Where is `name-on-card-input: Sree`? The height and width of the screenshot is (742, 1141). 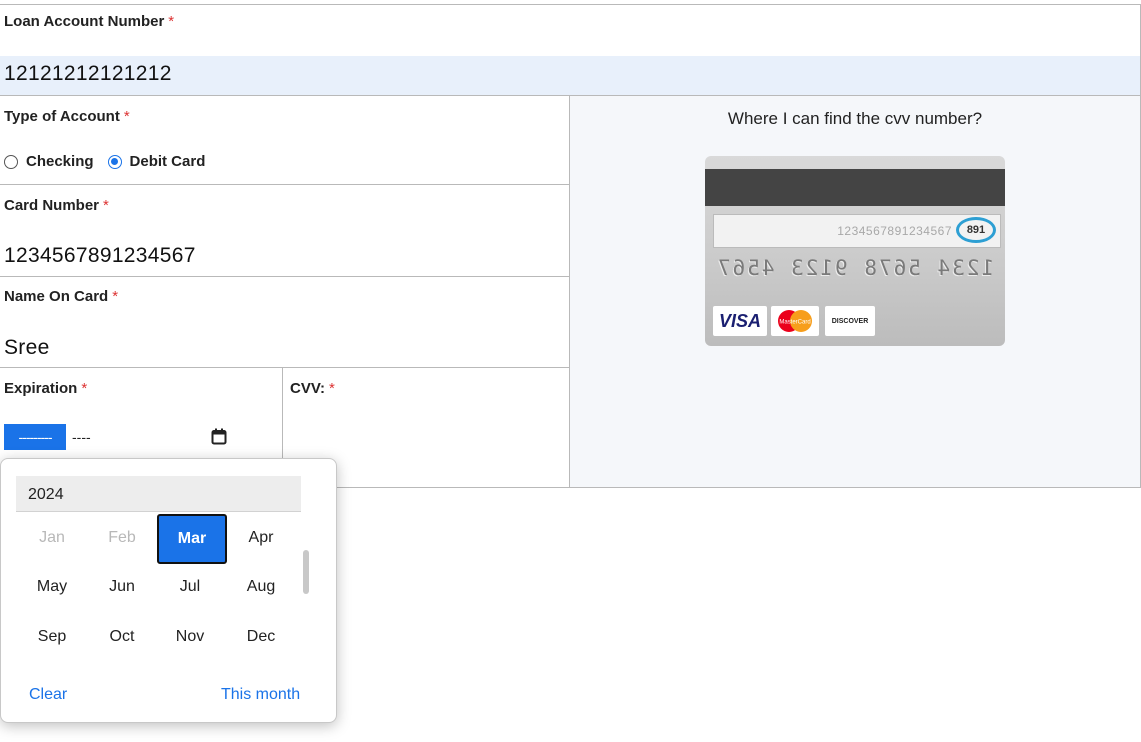 name-on-card-input: Sree is located at coordinates (27, 348).